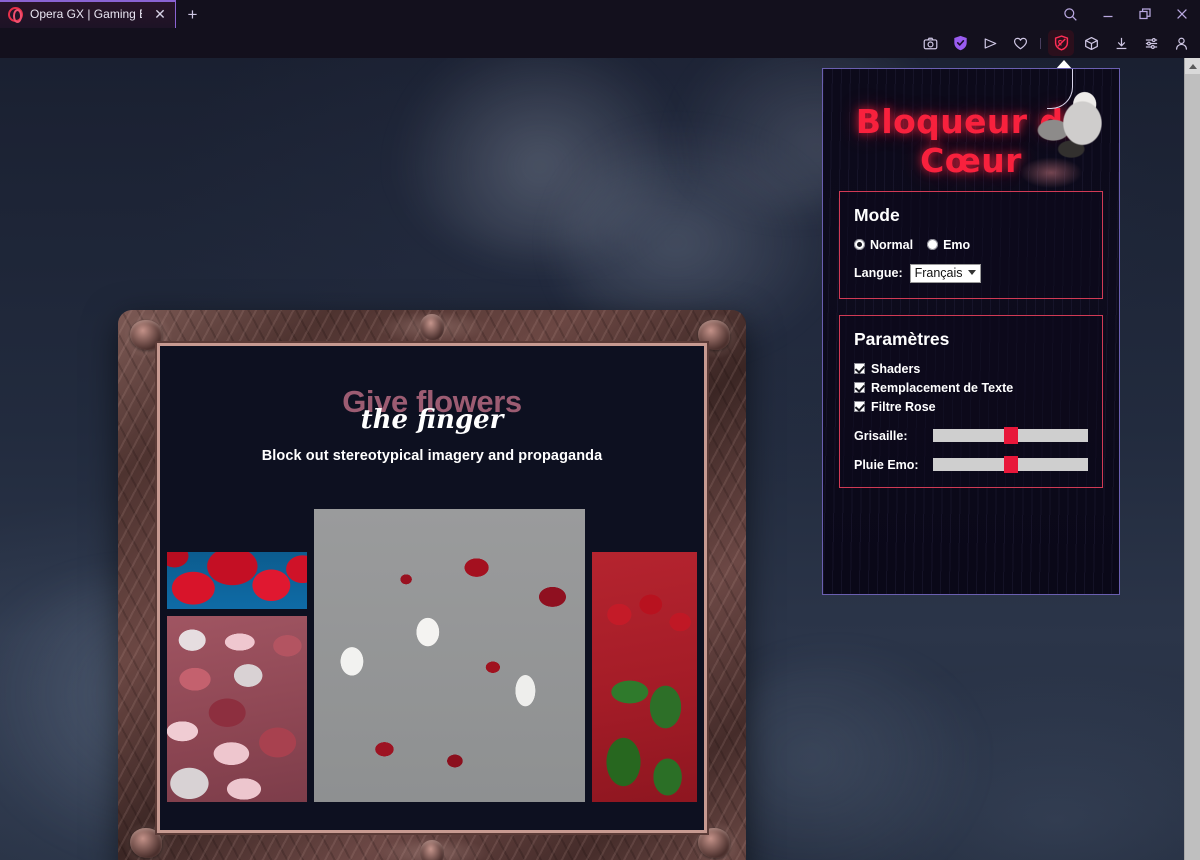  I want to click on minimize-icon, so click(1107, 14).